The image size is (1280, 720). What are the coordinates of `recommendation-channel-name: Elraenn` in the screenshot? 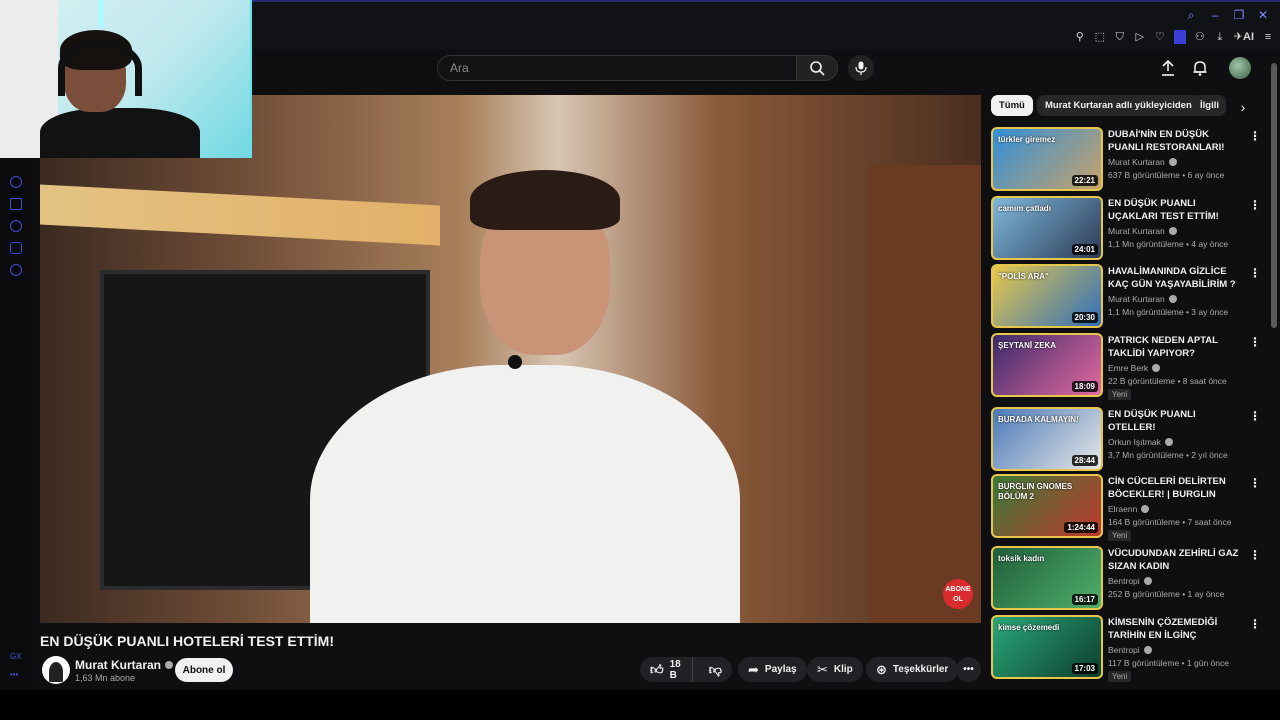 It's located at (1122, 509).